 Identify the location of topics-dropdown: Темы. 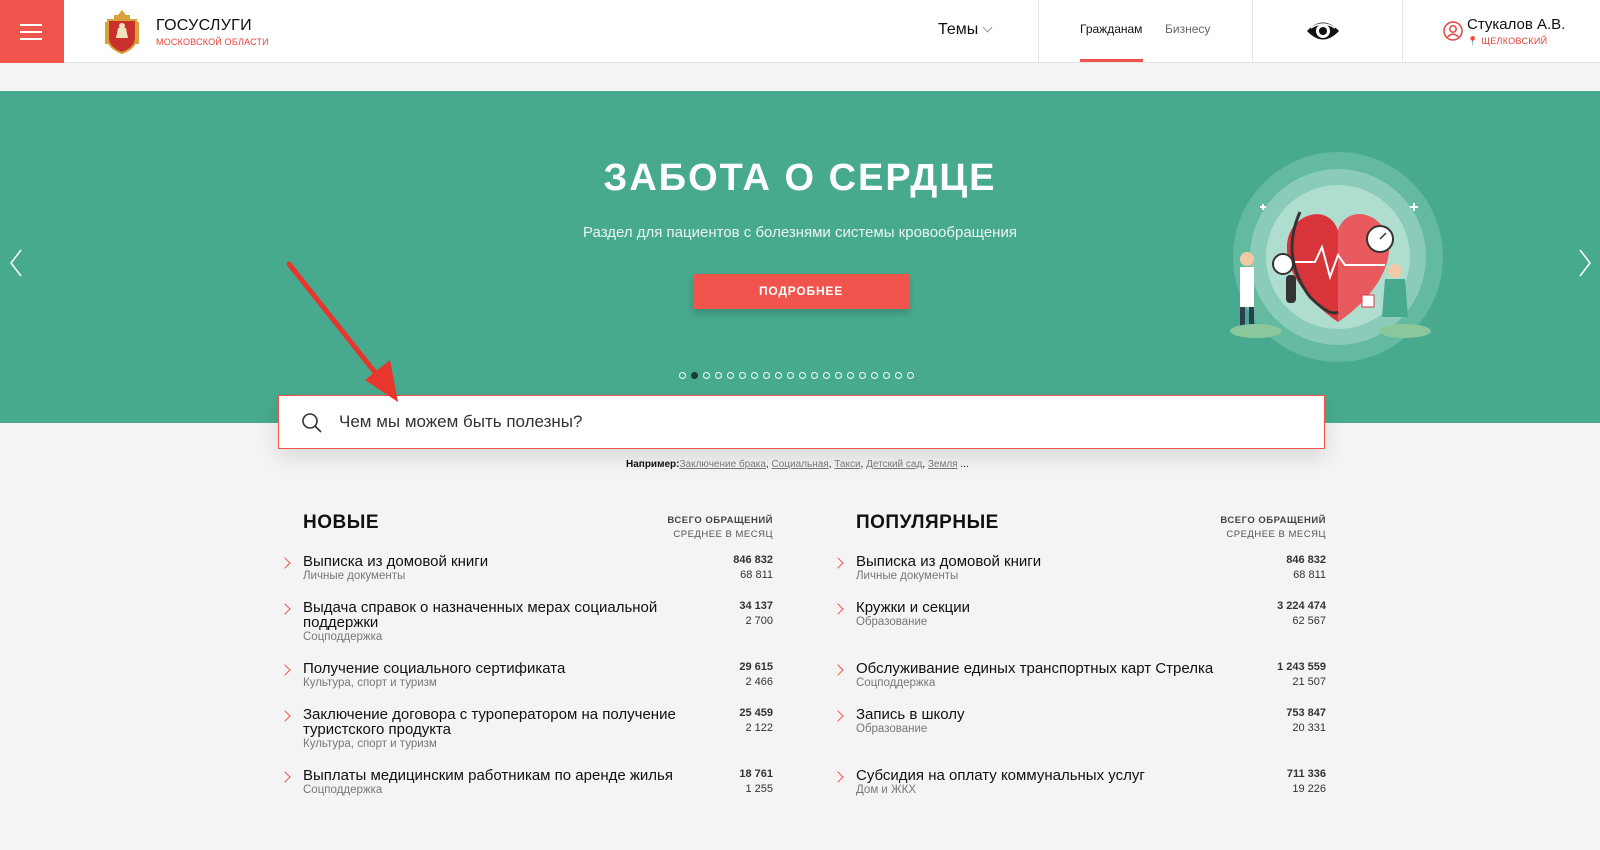
(965, 30).